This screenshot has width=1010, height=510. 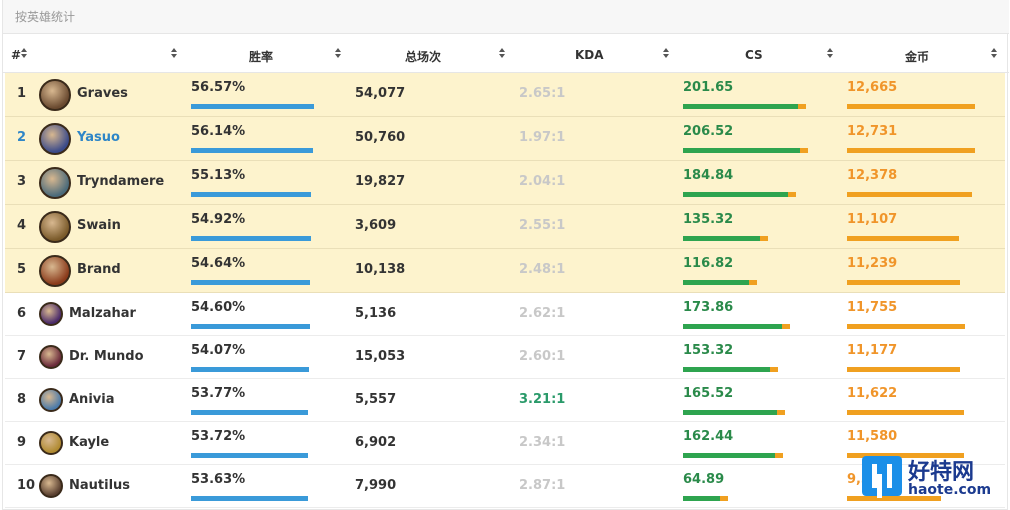 What do you see at coordinates (542, 225) in the screenshot?
I see `kda-value: 2.55:1` at bounding box center [542, 225].